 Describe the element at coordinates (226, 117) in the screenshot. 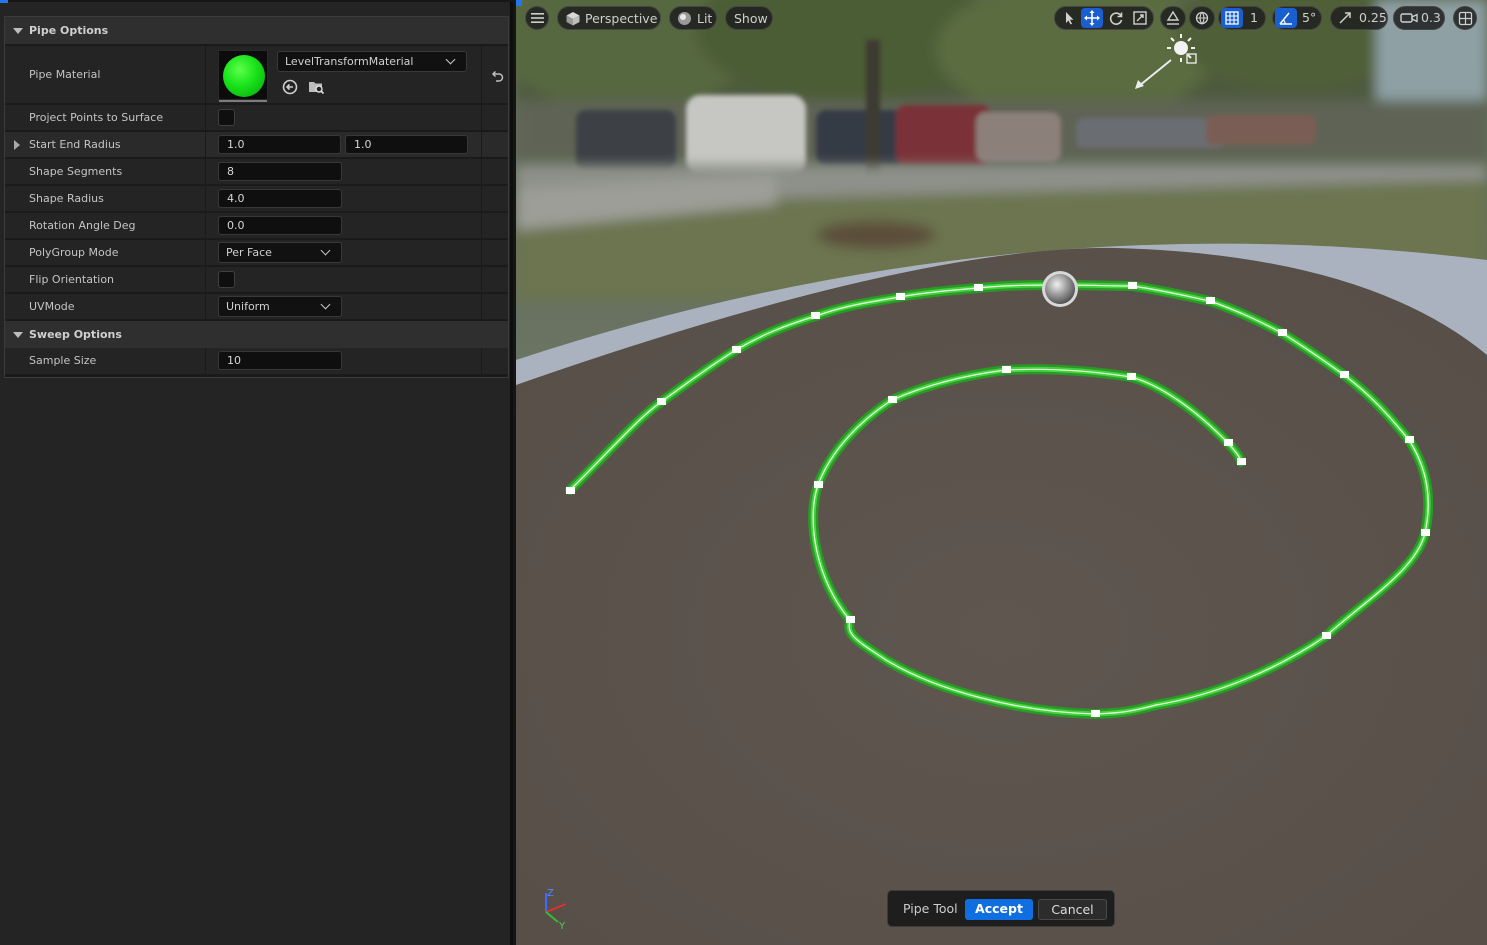

I see `project-points-checkbox` at that location.